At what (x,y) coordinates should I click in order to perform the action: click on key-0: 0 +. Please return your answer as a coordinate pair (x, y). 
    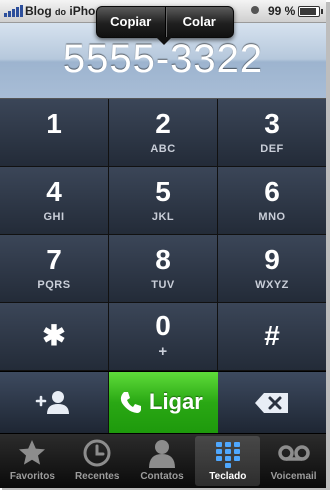
    Looking at the image, I should click on (163, 336).